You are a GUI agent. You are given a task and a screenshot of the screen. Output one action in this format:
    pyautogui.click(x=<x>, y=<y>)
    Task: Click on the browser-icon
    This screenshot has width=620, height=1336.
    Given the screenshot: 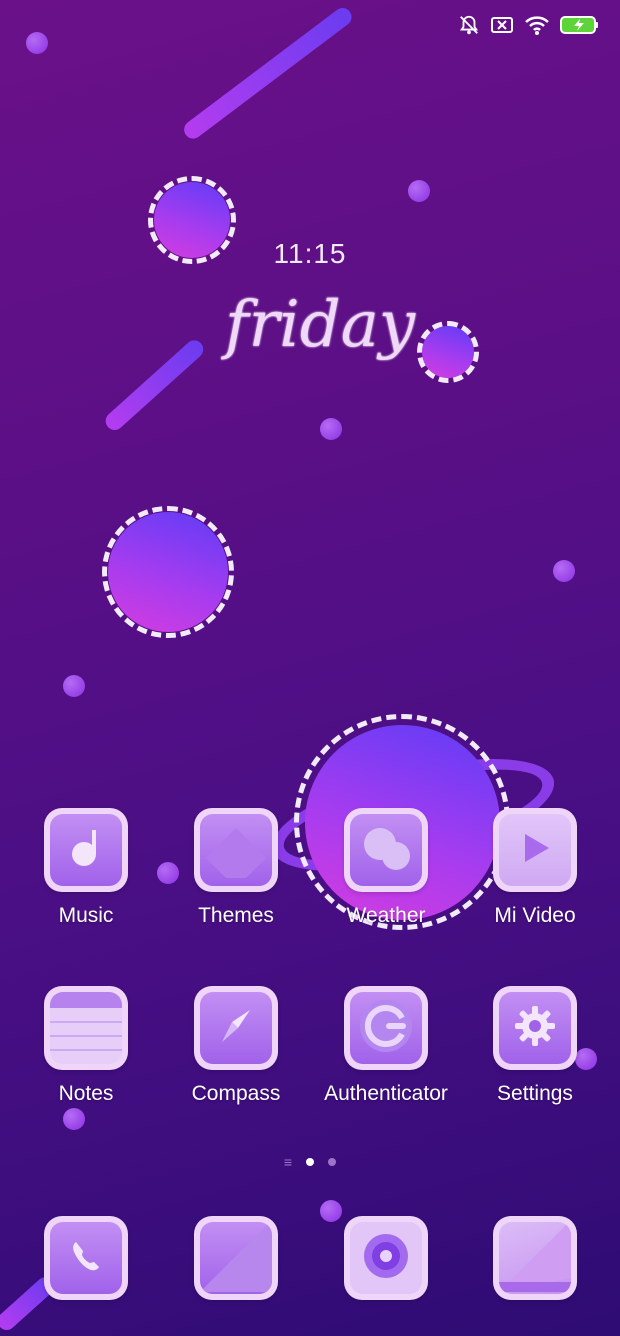 What is the action you would take?
    pyautogui.click(x=535, y=1258)
    